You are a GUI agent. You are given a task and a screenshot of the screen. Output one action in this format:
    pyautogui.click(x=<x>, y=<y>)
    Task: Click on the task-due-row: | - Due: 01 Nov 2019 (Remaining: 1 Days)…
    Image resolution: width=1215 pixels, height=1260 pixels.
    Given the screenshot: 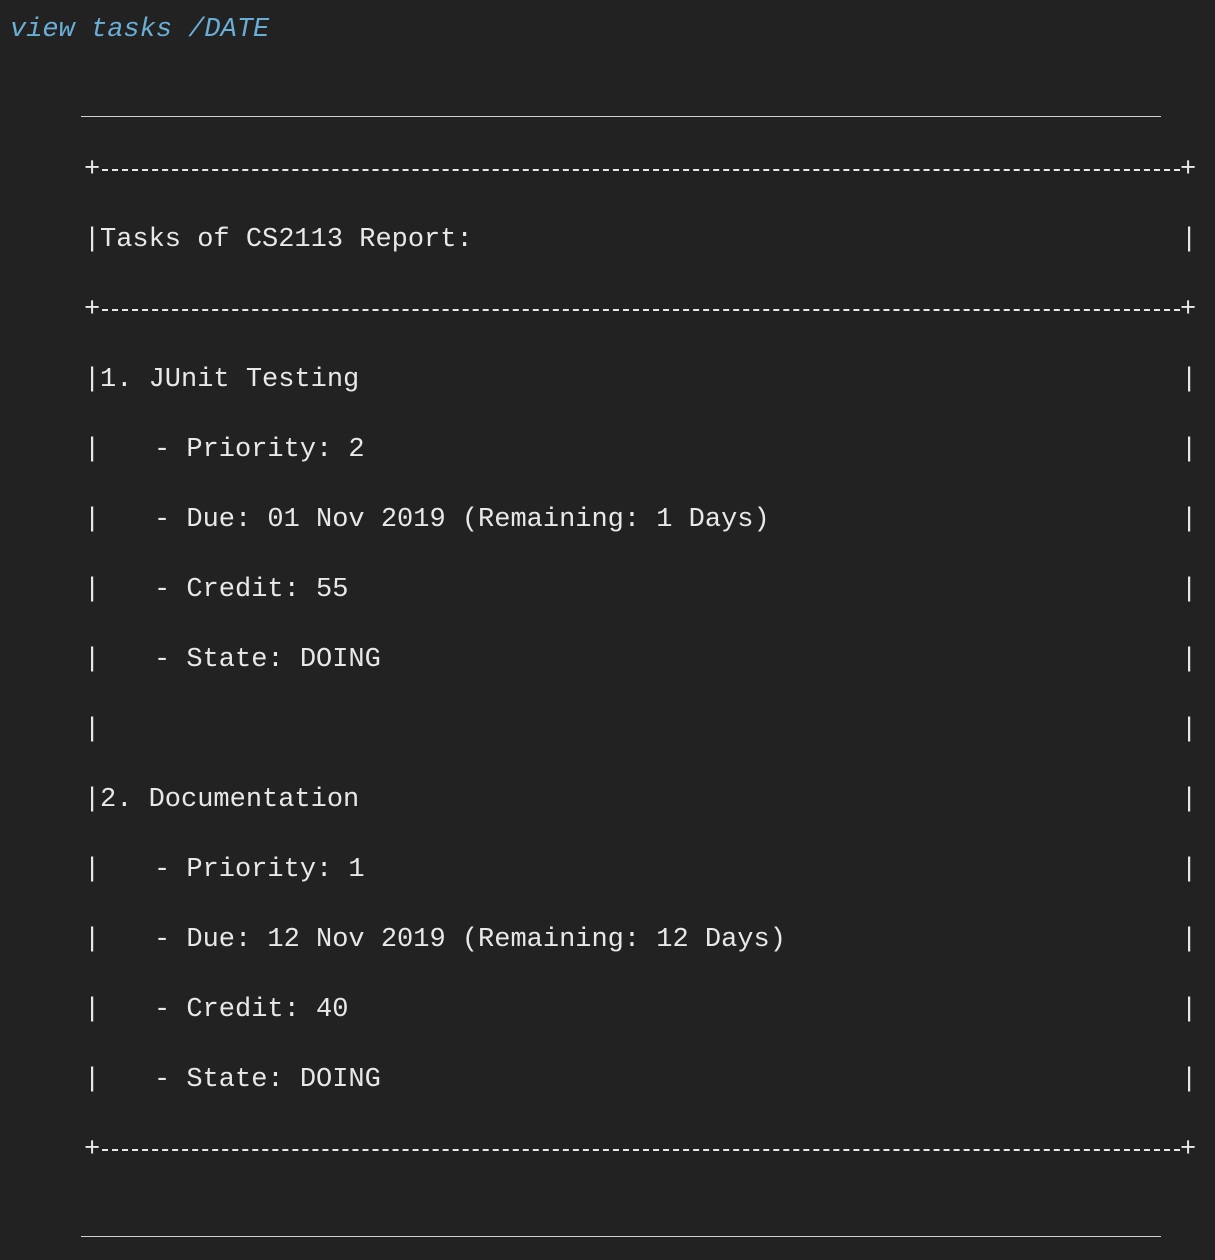 What is the action you would take?
    pyautogui.click(x=641, y=520)
    